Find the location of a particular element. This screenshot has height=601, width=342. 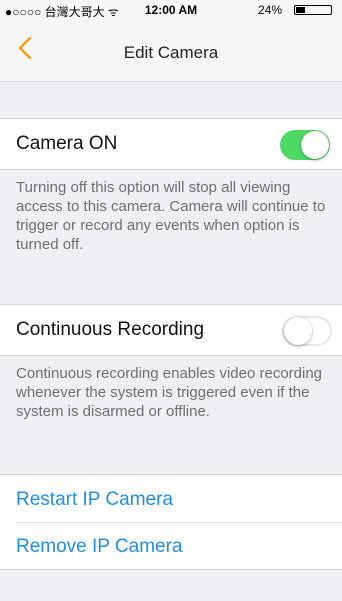

camera-on-toggle is located at coordinates (305, 145).